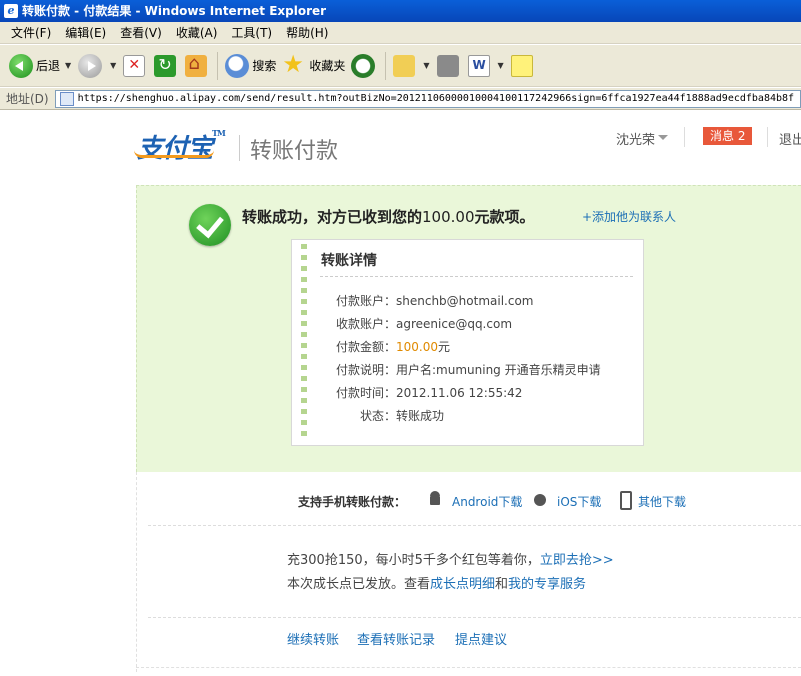 The height and width of the screenshot is (676, 801). What do you see at coordinates (426, 65) in the screenshot?
I see `mail-dropdown-icon: ▼` at bounding box center [426, 65].